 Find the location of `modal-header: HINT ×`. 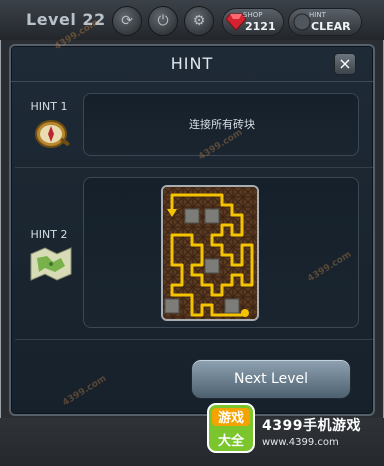

modal-header: HINT × is located at coordinates (192, 64).